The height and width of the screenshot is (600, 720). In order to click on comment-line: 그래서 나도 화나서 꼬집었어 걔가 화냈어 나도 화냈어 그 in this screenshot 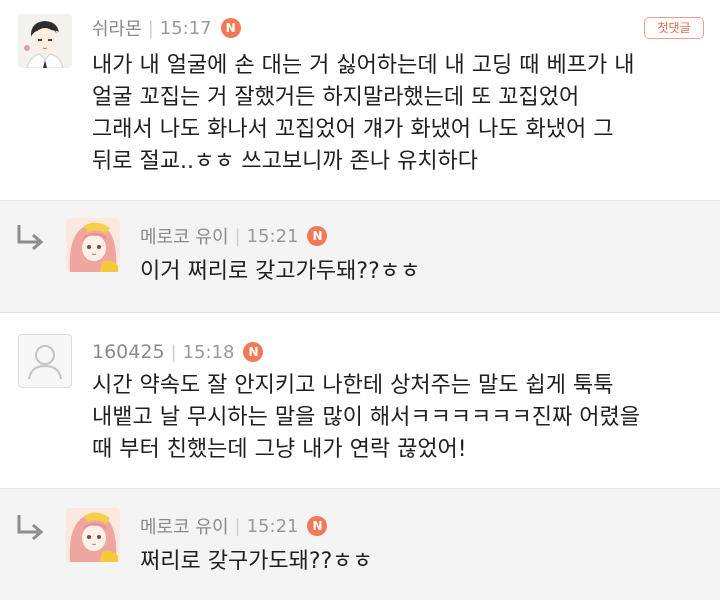, I will do `click(353, 129)`.